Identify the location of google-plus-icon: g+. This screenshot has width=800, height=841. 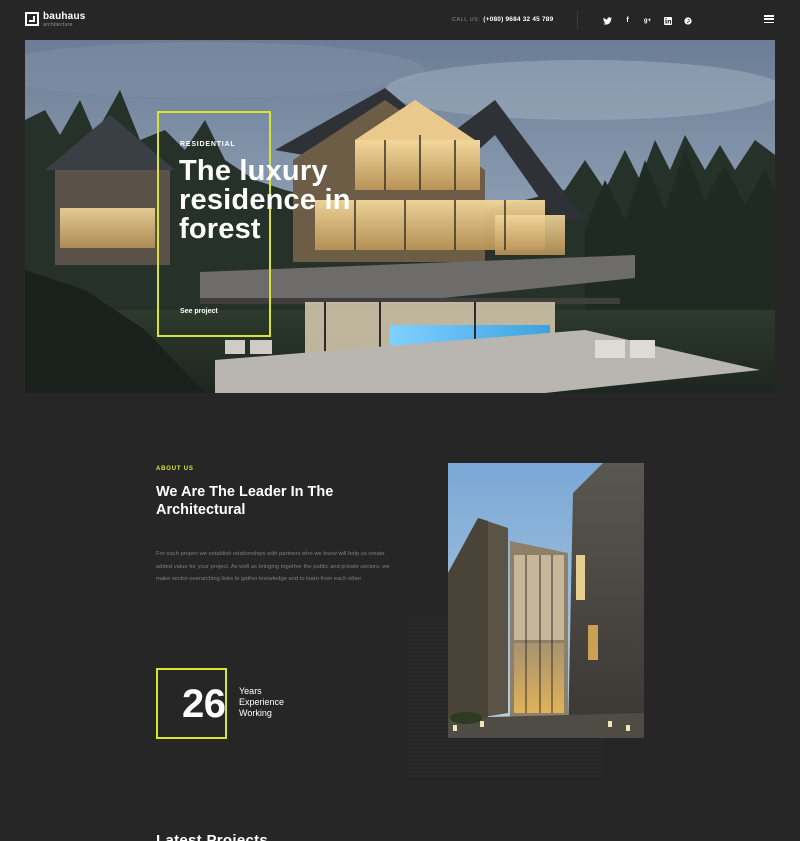
(647, 20).